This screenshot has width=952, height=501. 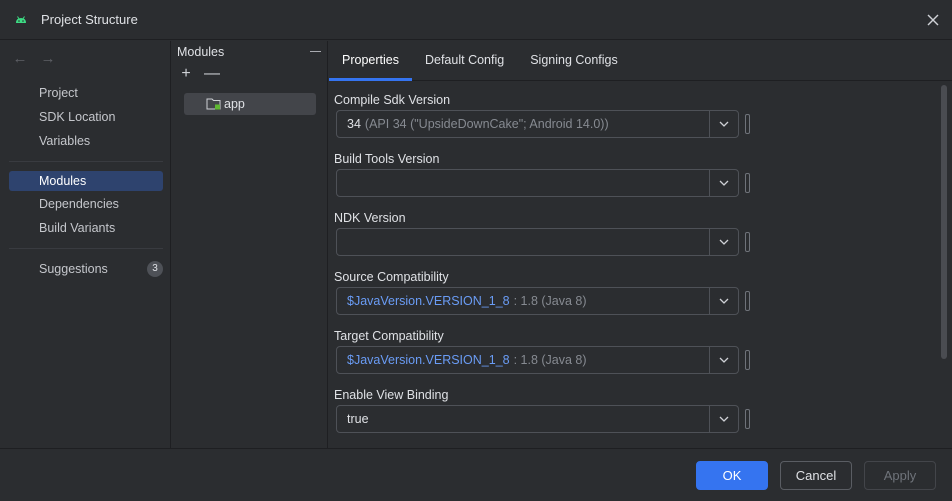 I want to click on nav-item-suggestions: Suggestions 3, so click(x=86, y=269).